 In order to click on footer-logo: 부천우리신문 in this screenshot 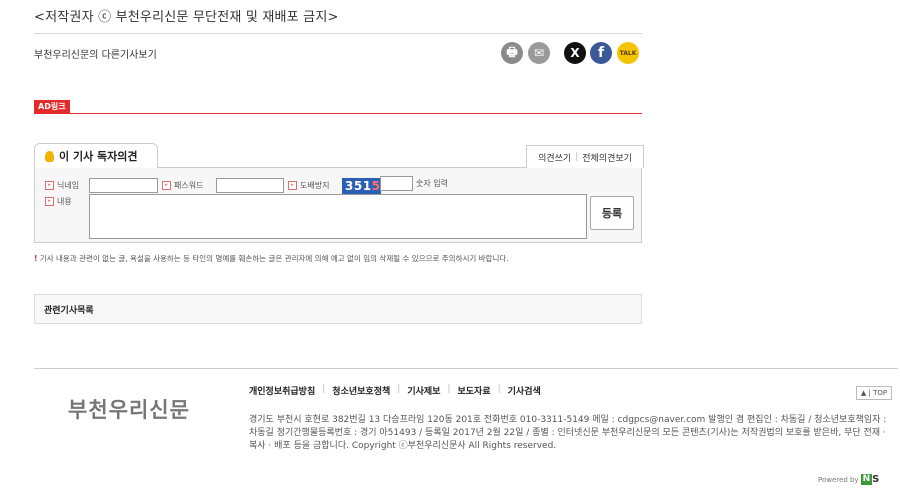, I will do `click(129, 409)`.